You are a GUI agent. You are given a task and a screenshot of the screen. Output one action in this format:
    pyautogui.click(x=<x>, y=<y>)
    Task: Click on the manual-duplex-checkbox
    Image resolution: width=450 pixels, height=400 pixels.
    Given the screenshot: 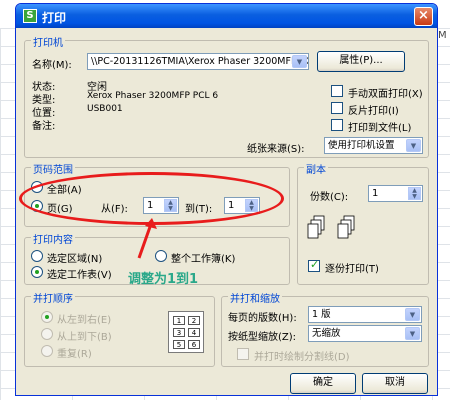 What is the action you would take?
    pyautogui.click(x=337, y=91)
    